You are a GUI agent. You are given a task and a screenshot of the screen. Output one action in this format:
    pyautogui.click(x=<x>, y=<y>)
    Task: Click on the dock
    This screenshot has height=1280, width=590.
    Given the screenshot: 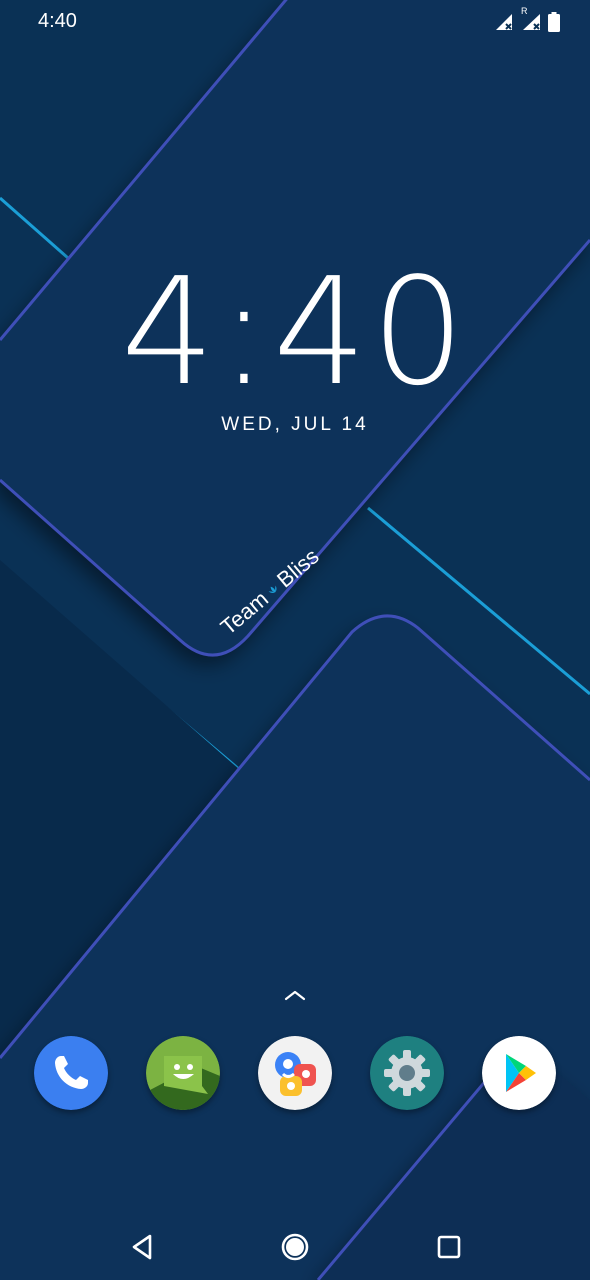 What is the action you would take?
    pyautogui.click(x=295, y=1074)
    